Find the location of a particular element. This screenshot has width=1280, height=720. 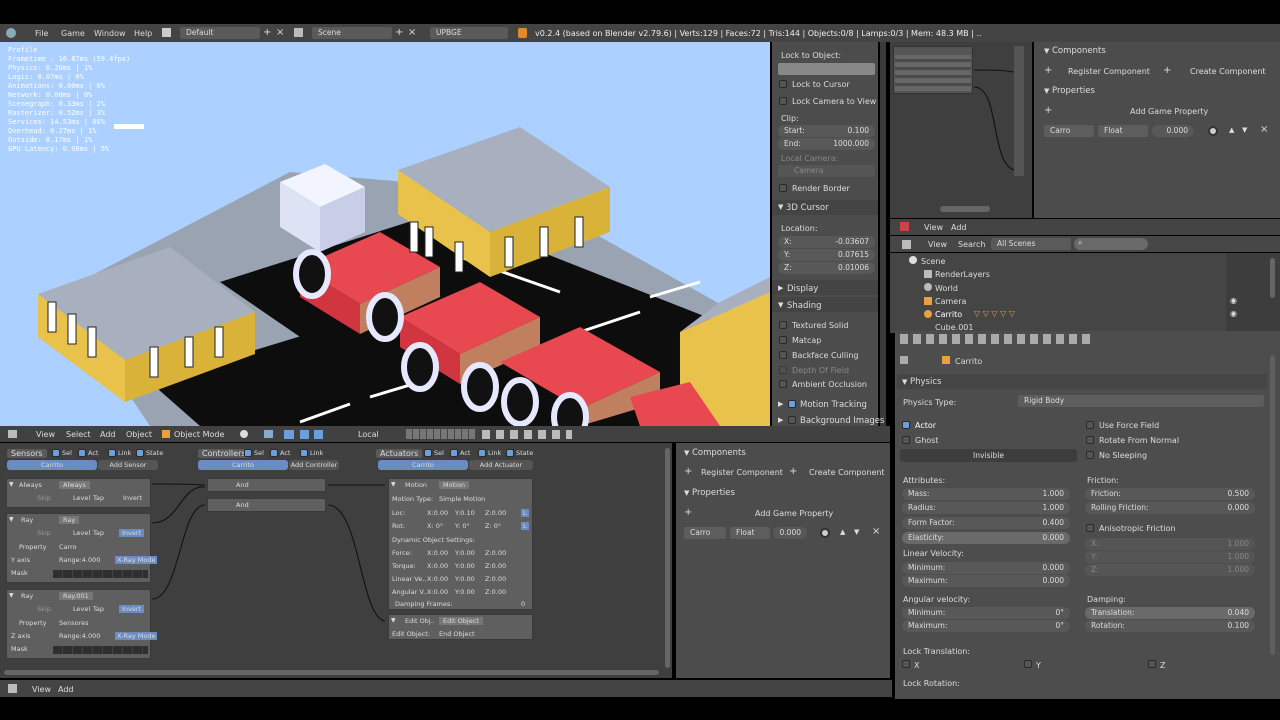

logic-hscroll is located at coordinates (331, 672).